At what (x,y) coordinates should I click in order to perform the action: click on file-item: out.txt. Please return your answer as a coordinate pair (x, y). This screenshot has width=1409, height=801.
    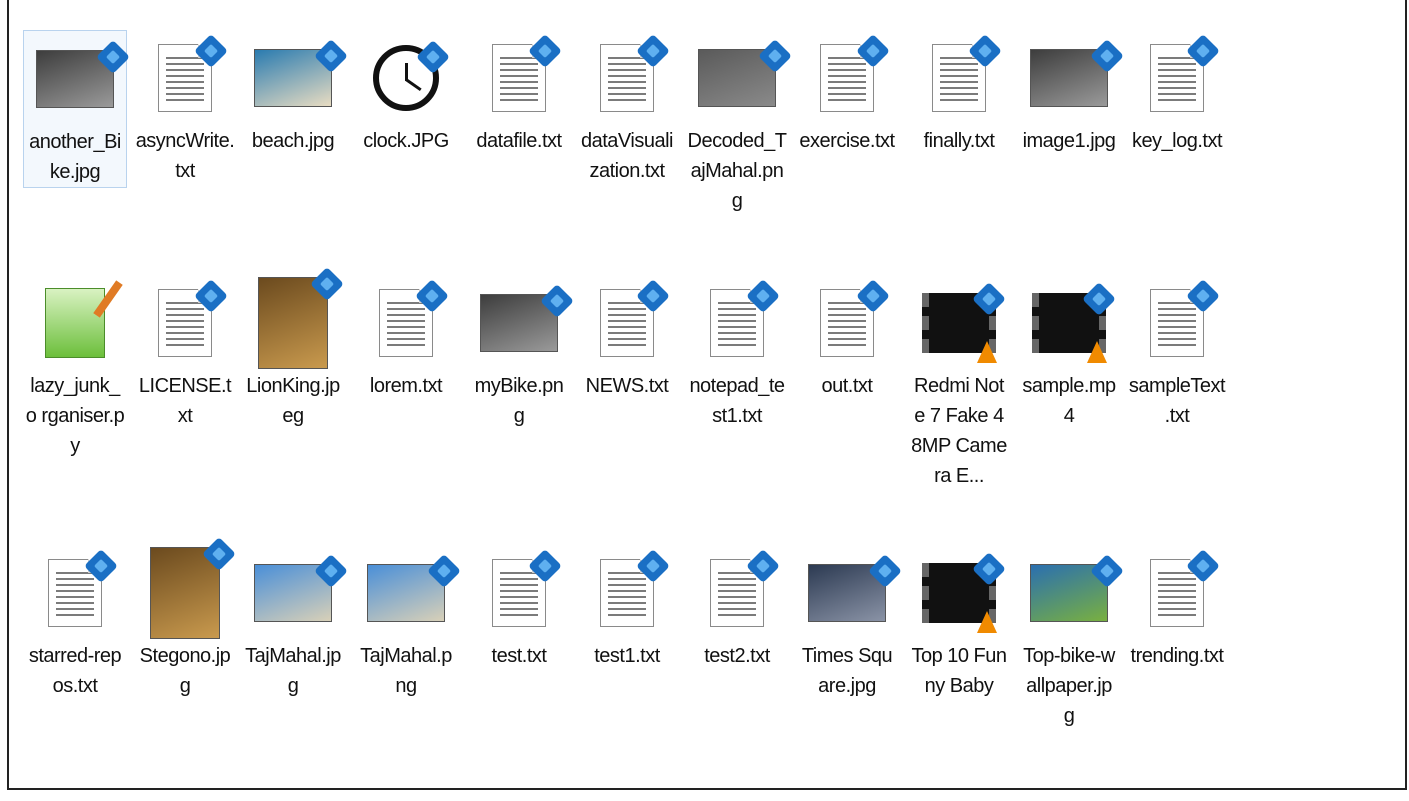
    Looking at the image, I should click on (847, 338).